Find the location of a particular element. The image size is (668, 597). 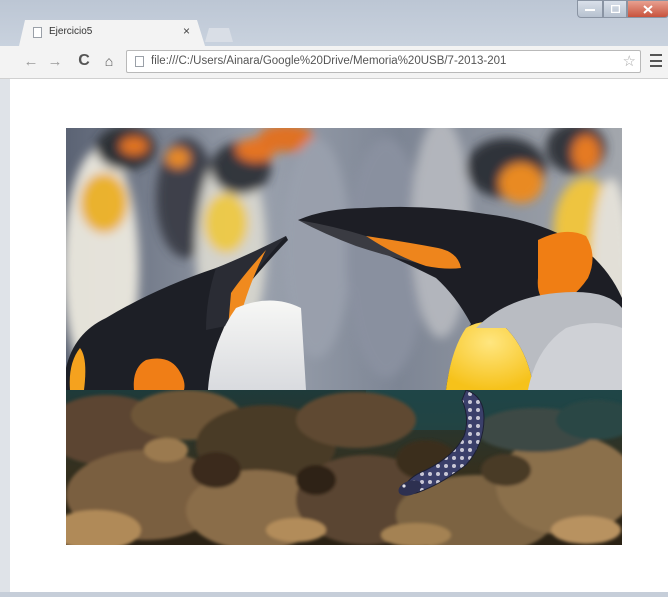

tab-title: Ejercicio5 is located at coordinates (71, 31).